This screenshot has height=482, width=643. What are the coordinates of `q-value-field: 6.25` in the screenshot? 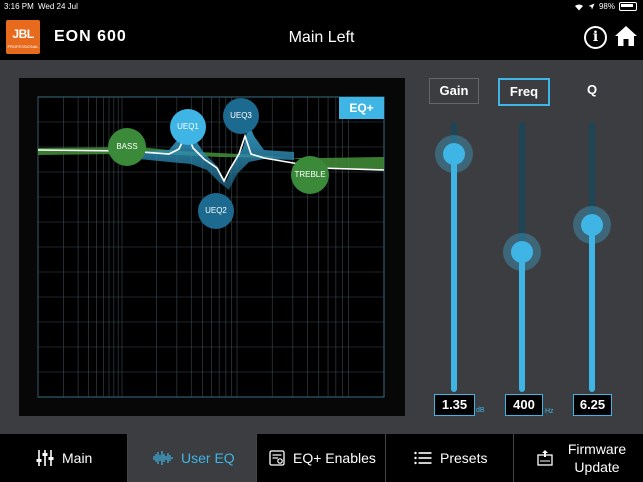 It's located at (592, 405).